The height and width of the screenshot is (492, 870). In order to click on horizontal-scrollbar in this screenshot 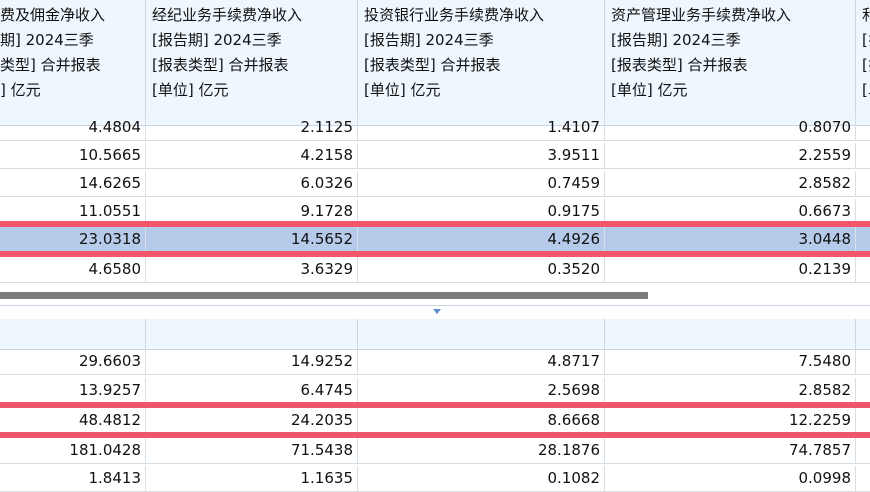, I will do `click(324, 295)`.